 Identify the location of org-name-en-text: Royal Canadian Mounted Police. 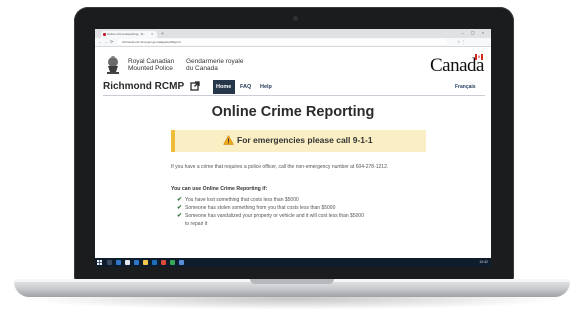
(151, 65).